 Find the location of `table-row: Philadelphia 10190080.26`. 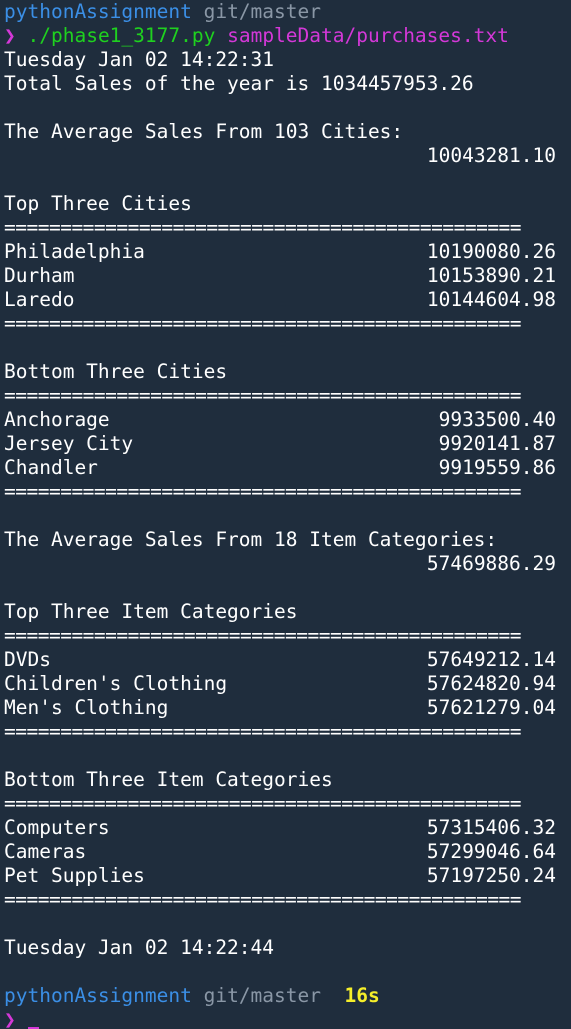

table-row: Philadelphia 10190080.26 is located at coordinates (280, 252).